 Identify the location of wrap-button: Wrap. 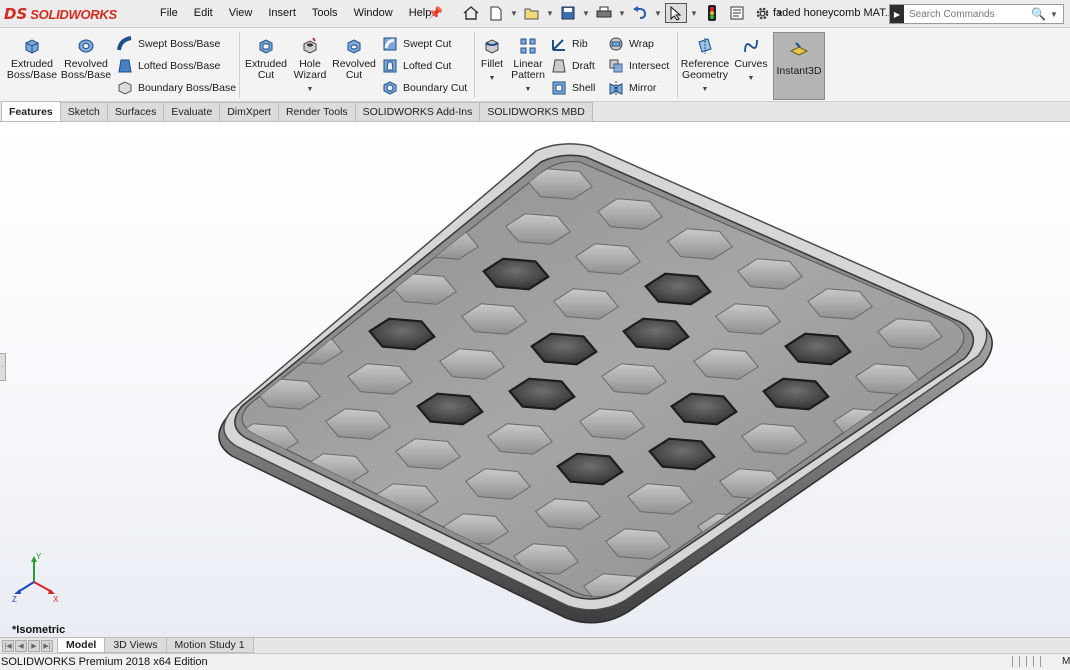
(630, 43).